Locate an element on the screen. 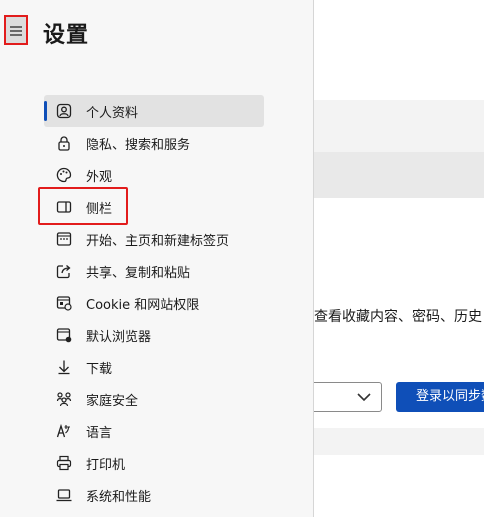 This screenshot has width=484, height=517. nav-label-appearance: 外观 is located at coordinates (99, 177).